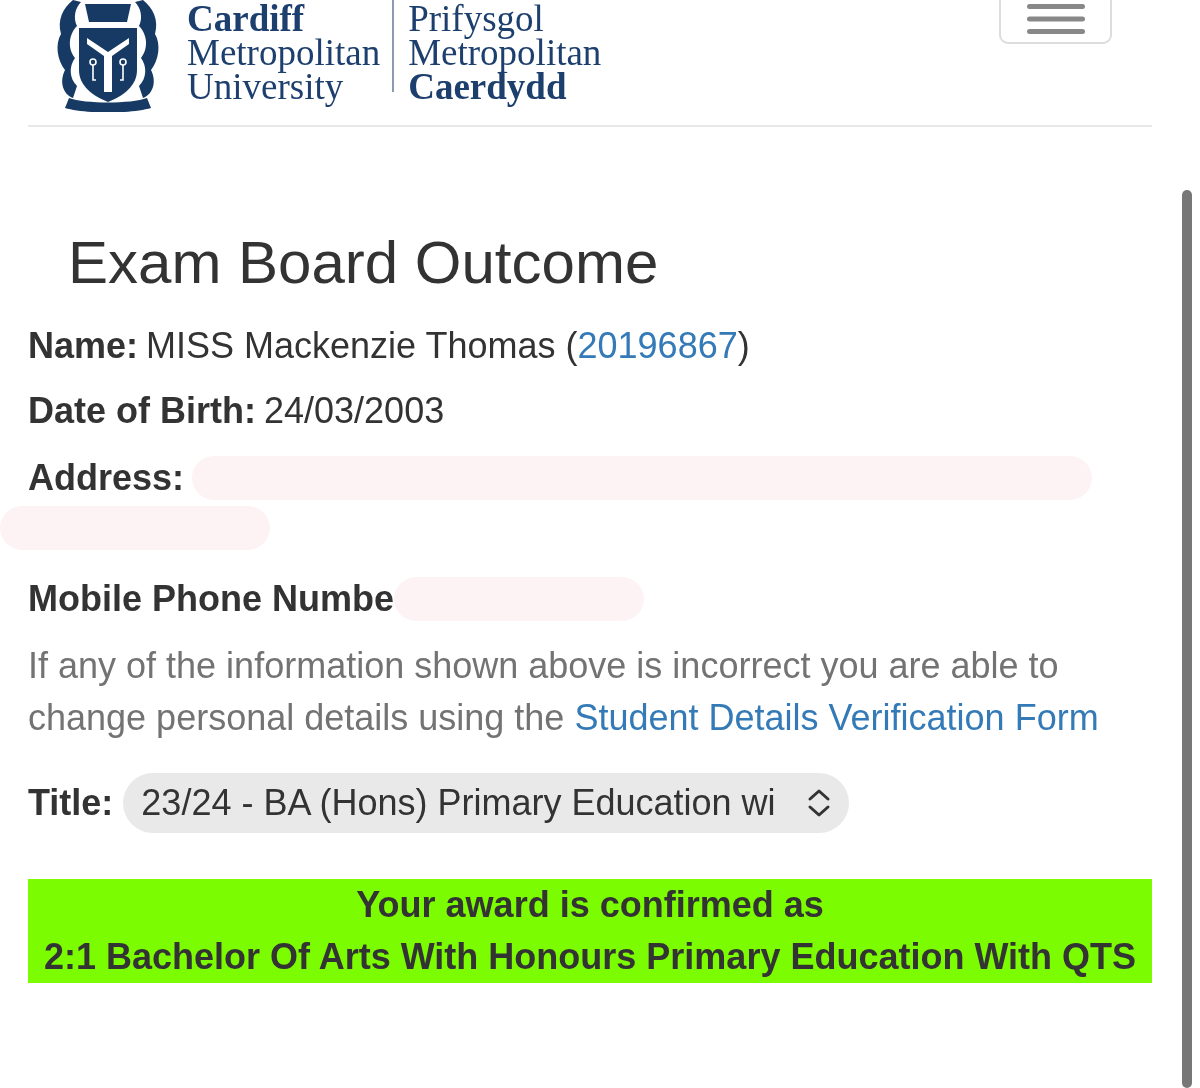 The width and height of the screenshot is (1200, 1088). What do you see at coordinates (564, 692) in the screenshot?
I see `info-paragraph: If any of the information shown above is incorrect you are able to change personal details using the Student Details Verification Form` at bounding box center [564, 692].